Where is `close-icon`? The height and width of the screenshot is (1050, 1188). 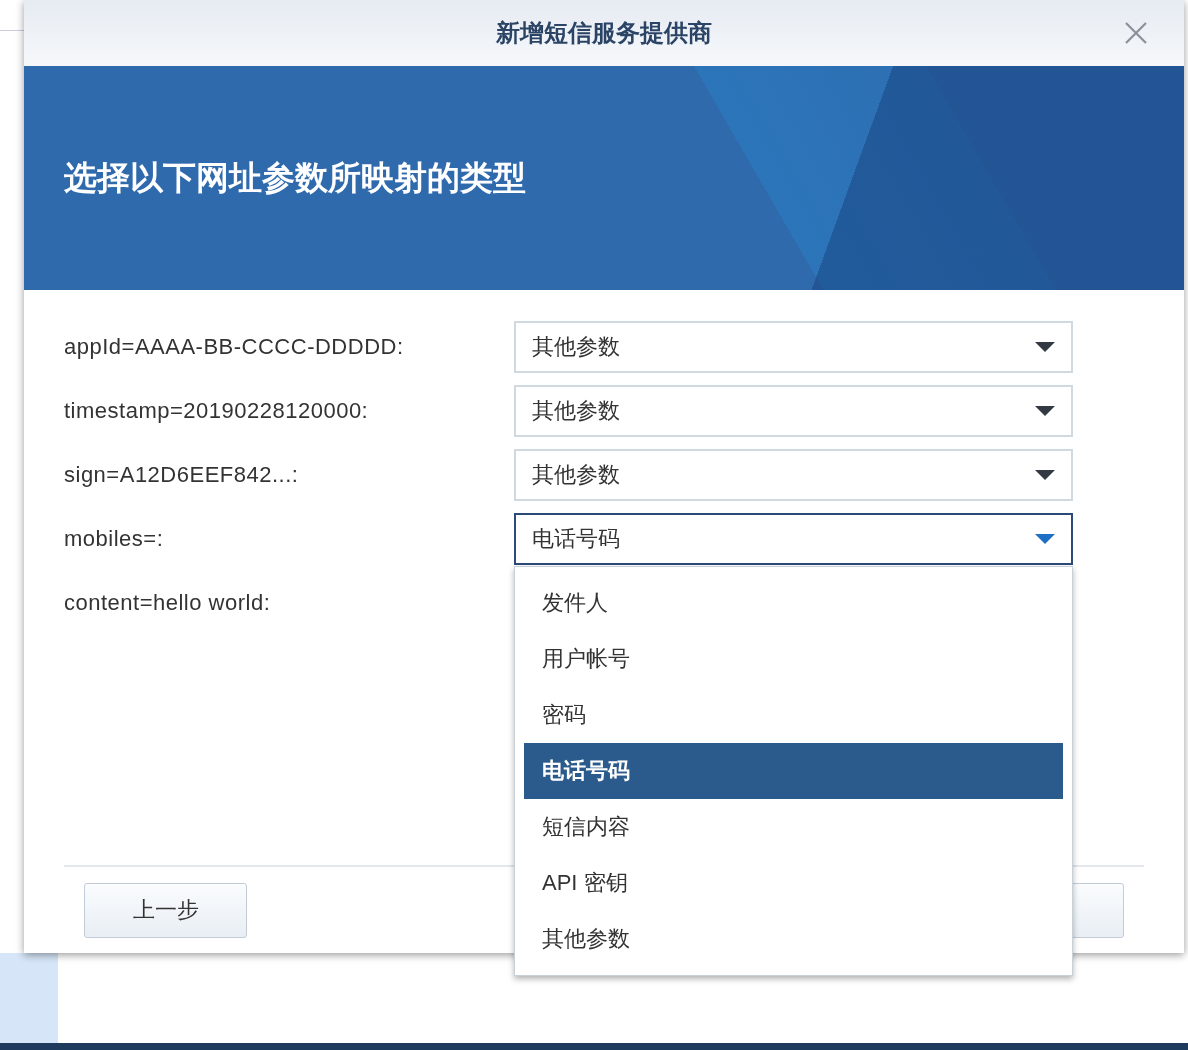
close-icon is located at coordinates (1136, 33).